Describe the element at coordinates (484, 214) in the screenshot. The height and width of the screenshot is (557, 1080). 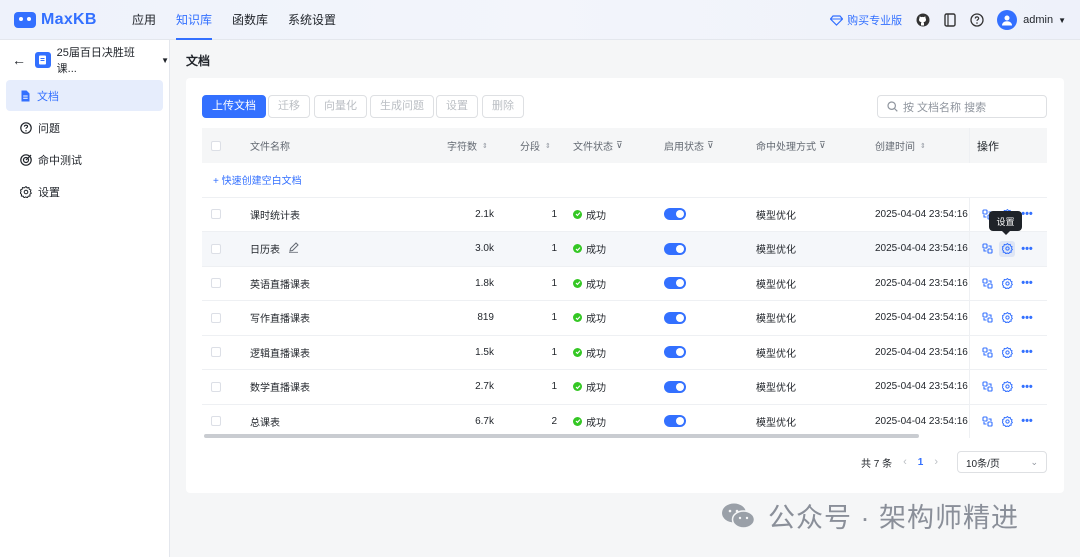
I see `char-count: 2.1k` at that location.